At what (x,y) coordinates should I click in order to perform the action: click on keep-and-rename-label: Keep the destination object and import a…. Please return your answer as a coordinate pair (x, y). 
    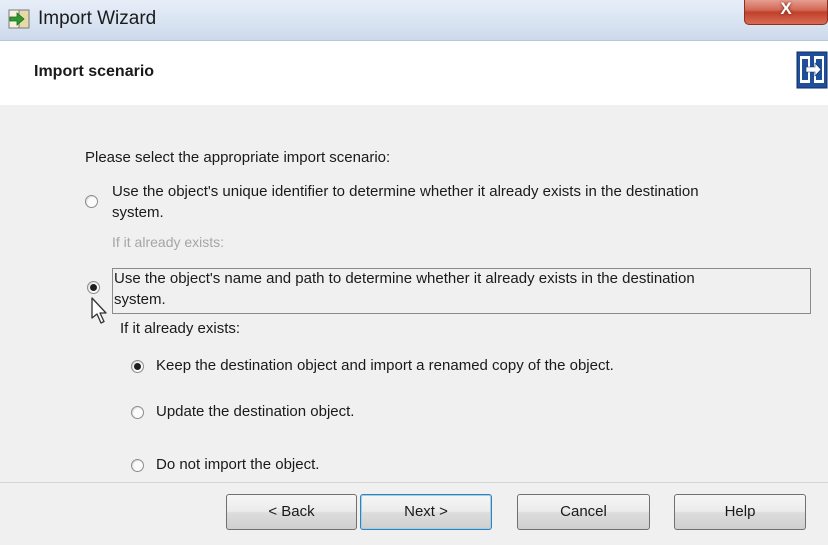
    Looking at the image, I should click on (385, 365).